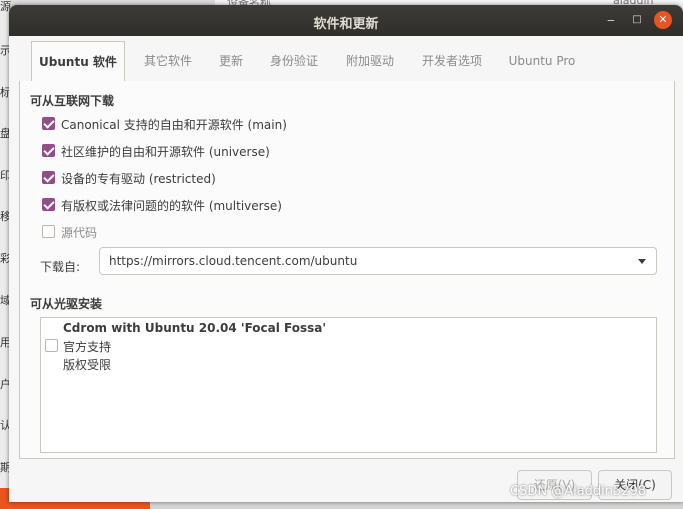  What do you see at coordinates (79, 233) in the screenshot?
I see `option-source-code-label: 源代码` at bounding box center [79, 233].